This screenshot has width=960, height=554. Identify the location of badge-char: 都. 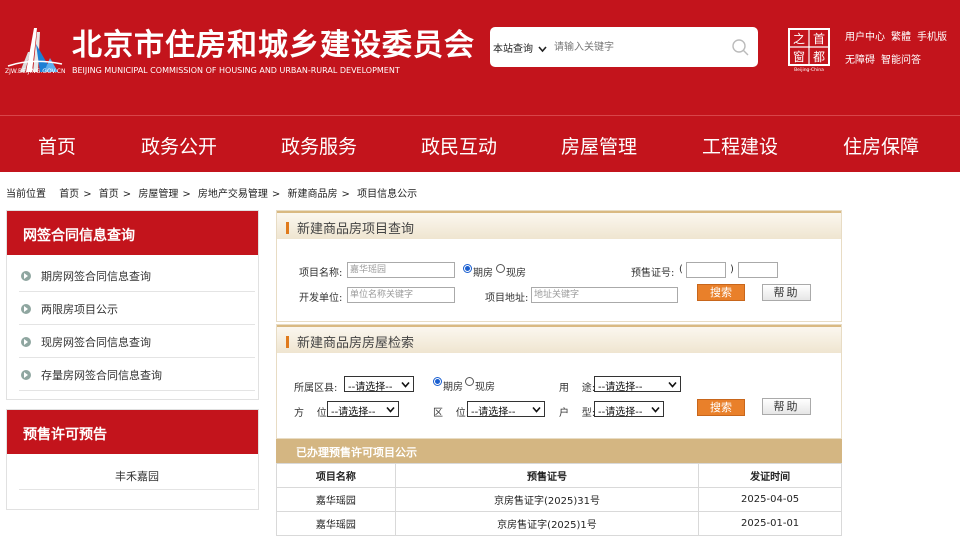
(819, 57).